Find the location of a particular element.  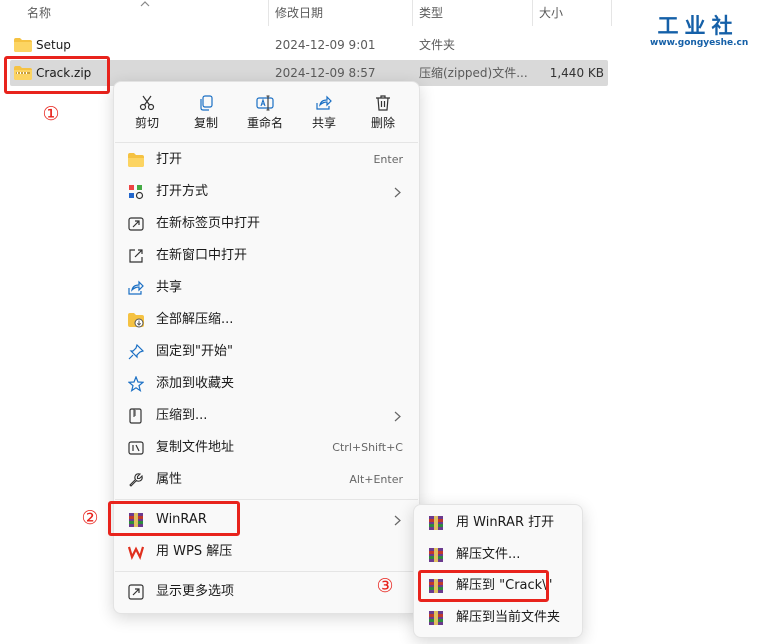

share-button: 共享 is located at coordinates (324, 116).